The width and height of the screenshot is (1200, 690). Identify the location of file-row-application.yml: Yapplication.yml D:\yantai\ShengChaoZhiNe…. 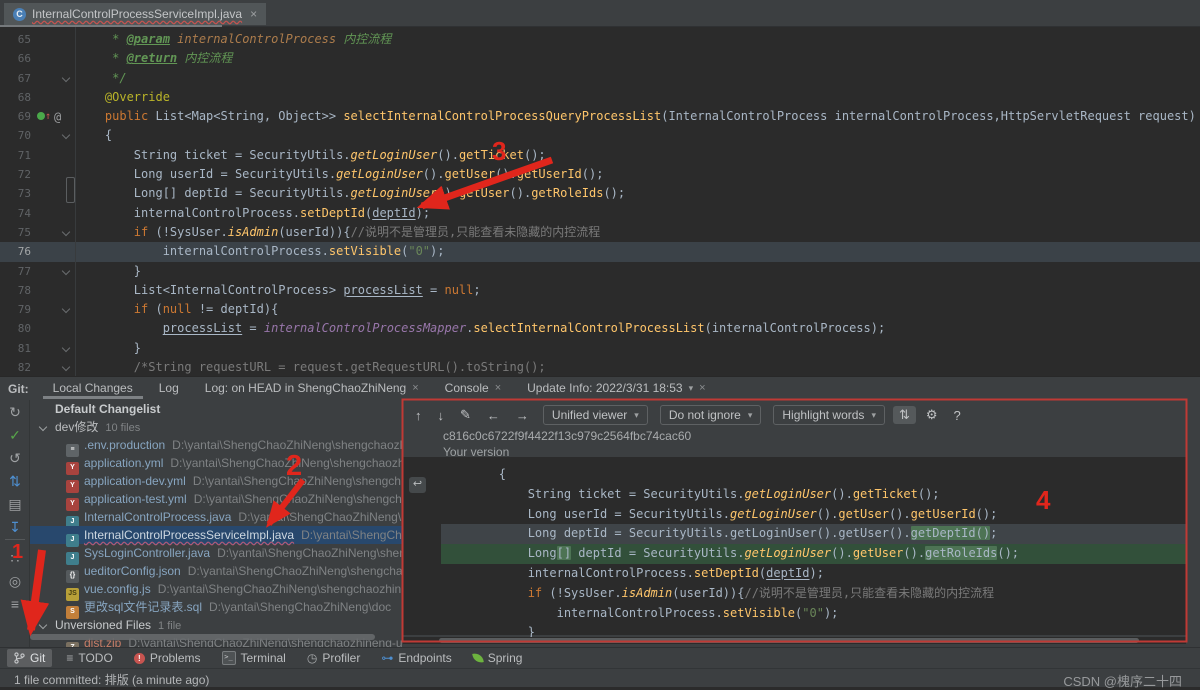
(216, 464).